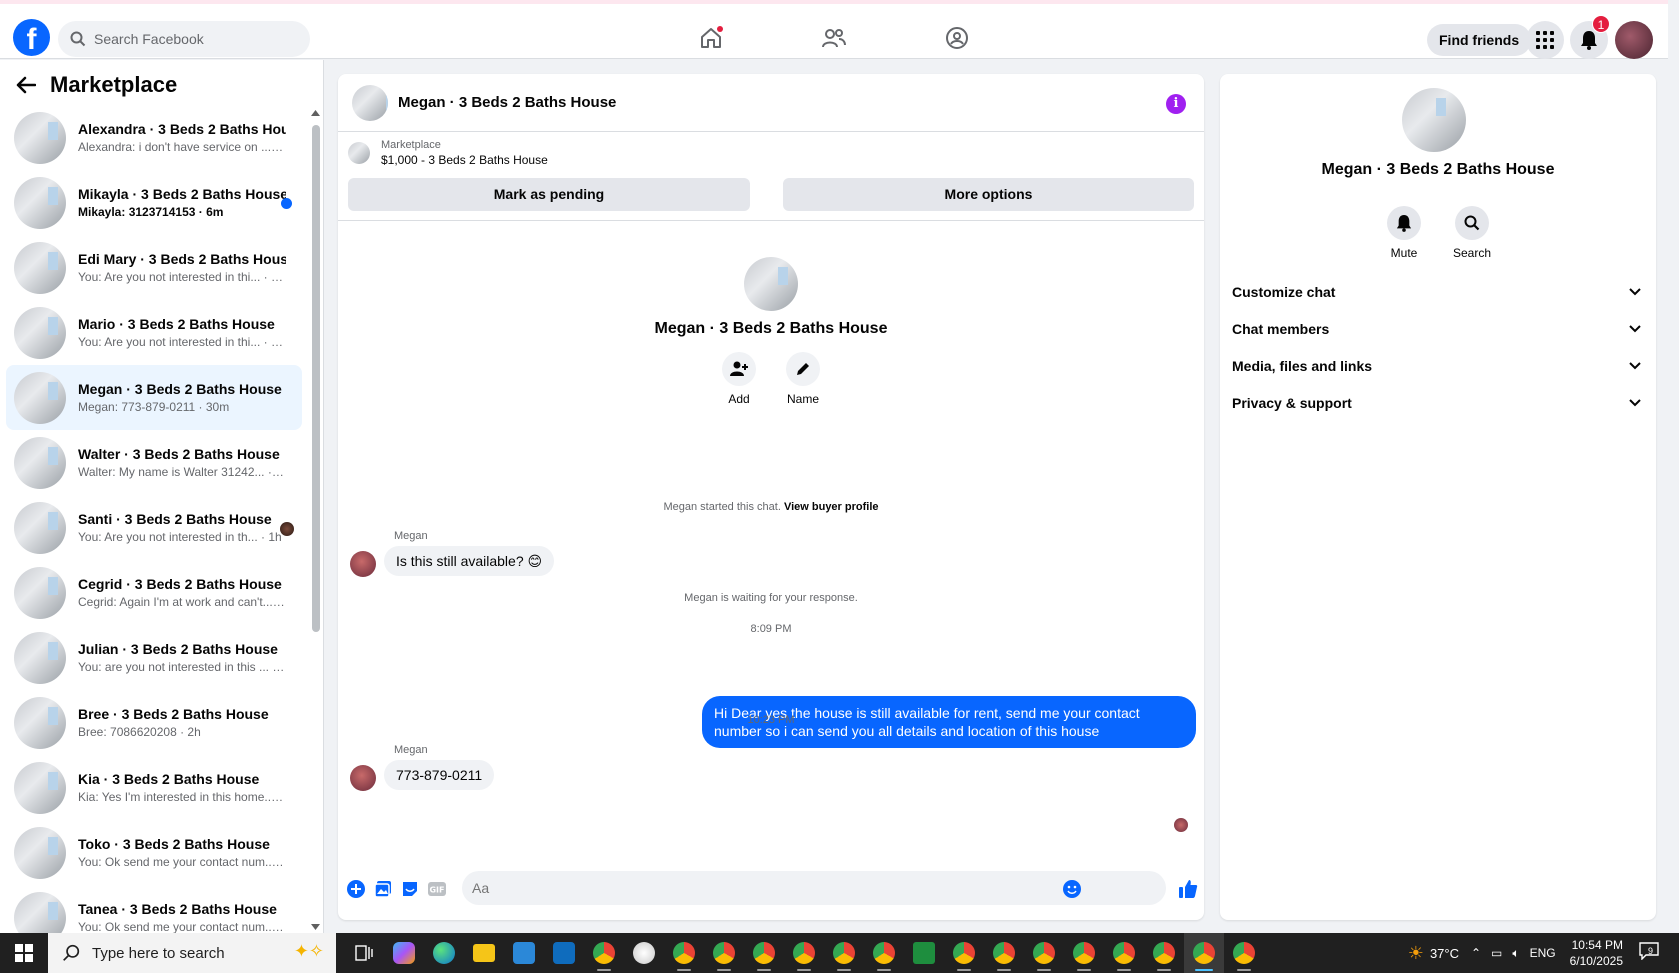 This screenshot has height=973, width=1679. I want to click on mark-as-pending-button: Mark as pending, so click(549, 194).